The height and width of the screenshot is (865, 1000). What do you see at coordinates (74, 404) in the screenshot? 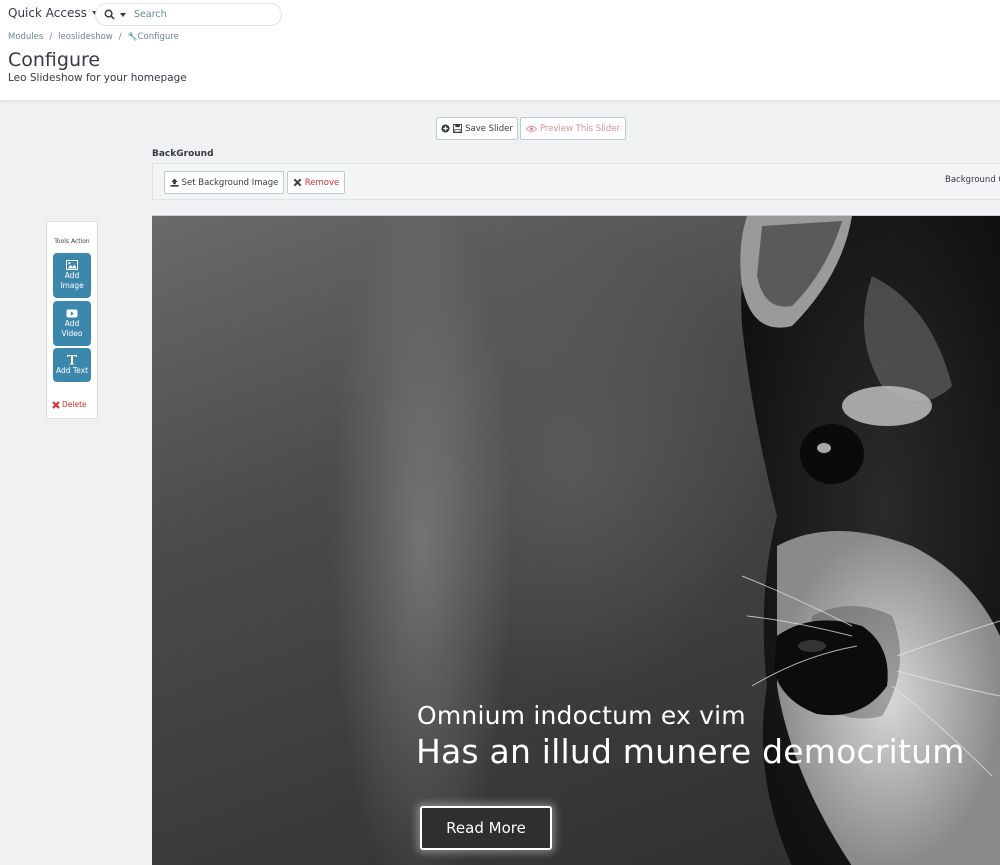
I see `delete-label: Delete` at bounding box center [74, 404].